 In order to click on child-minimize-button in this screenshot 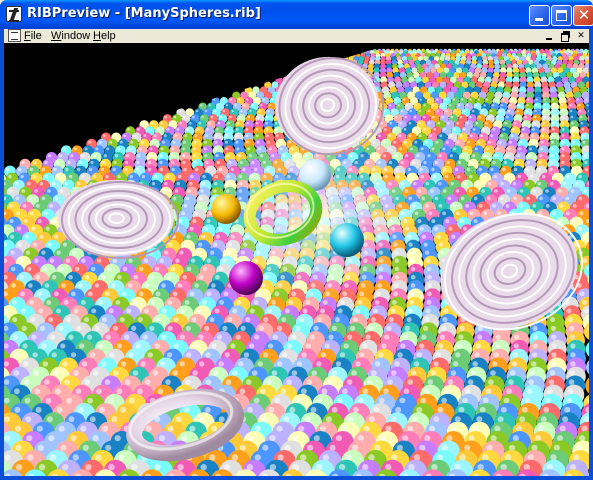, I will do `click(549, 35)`.